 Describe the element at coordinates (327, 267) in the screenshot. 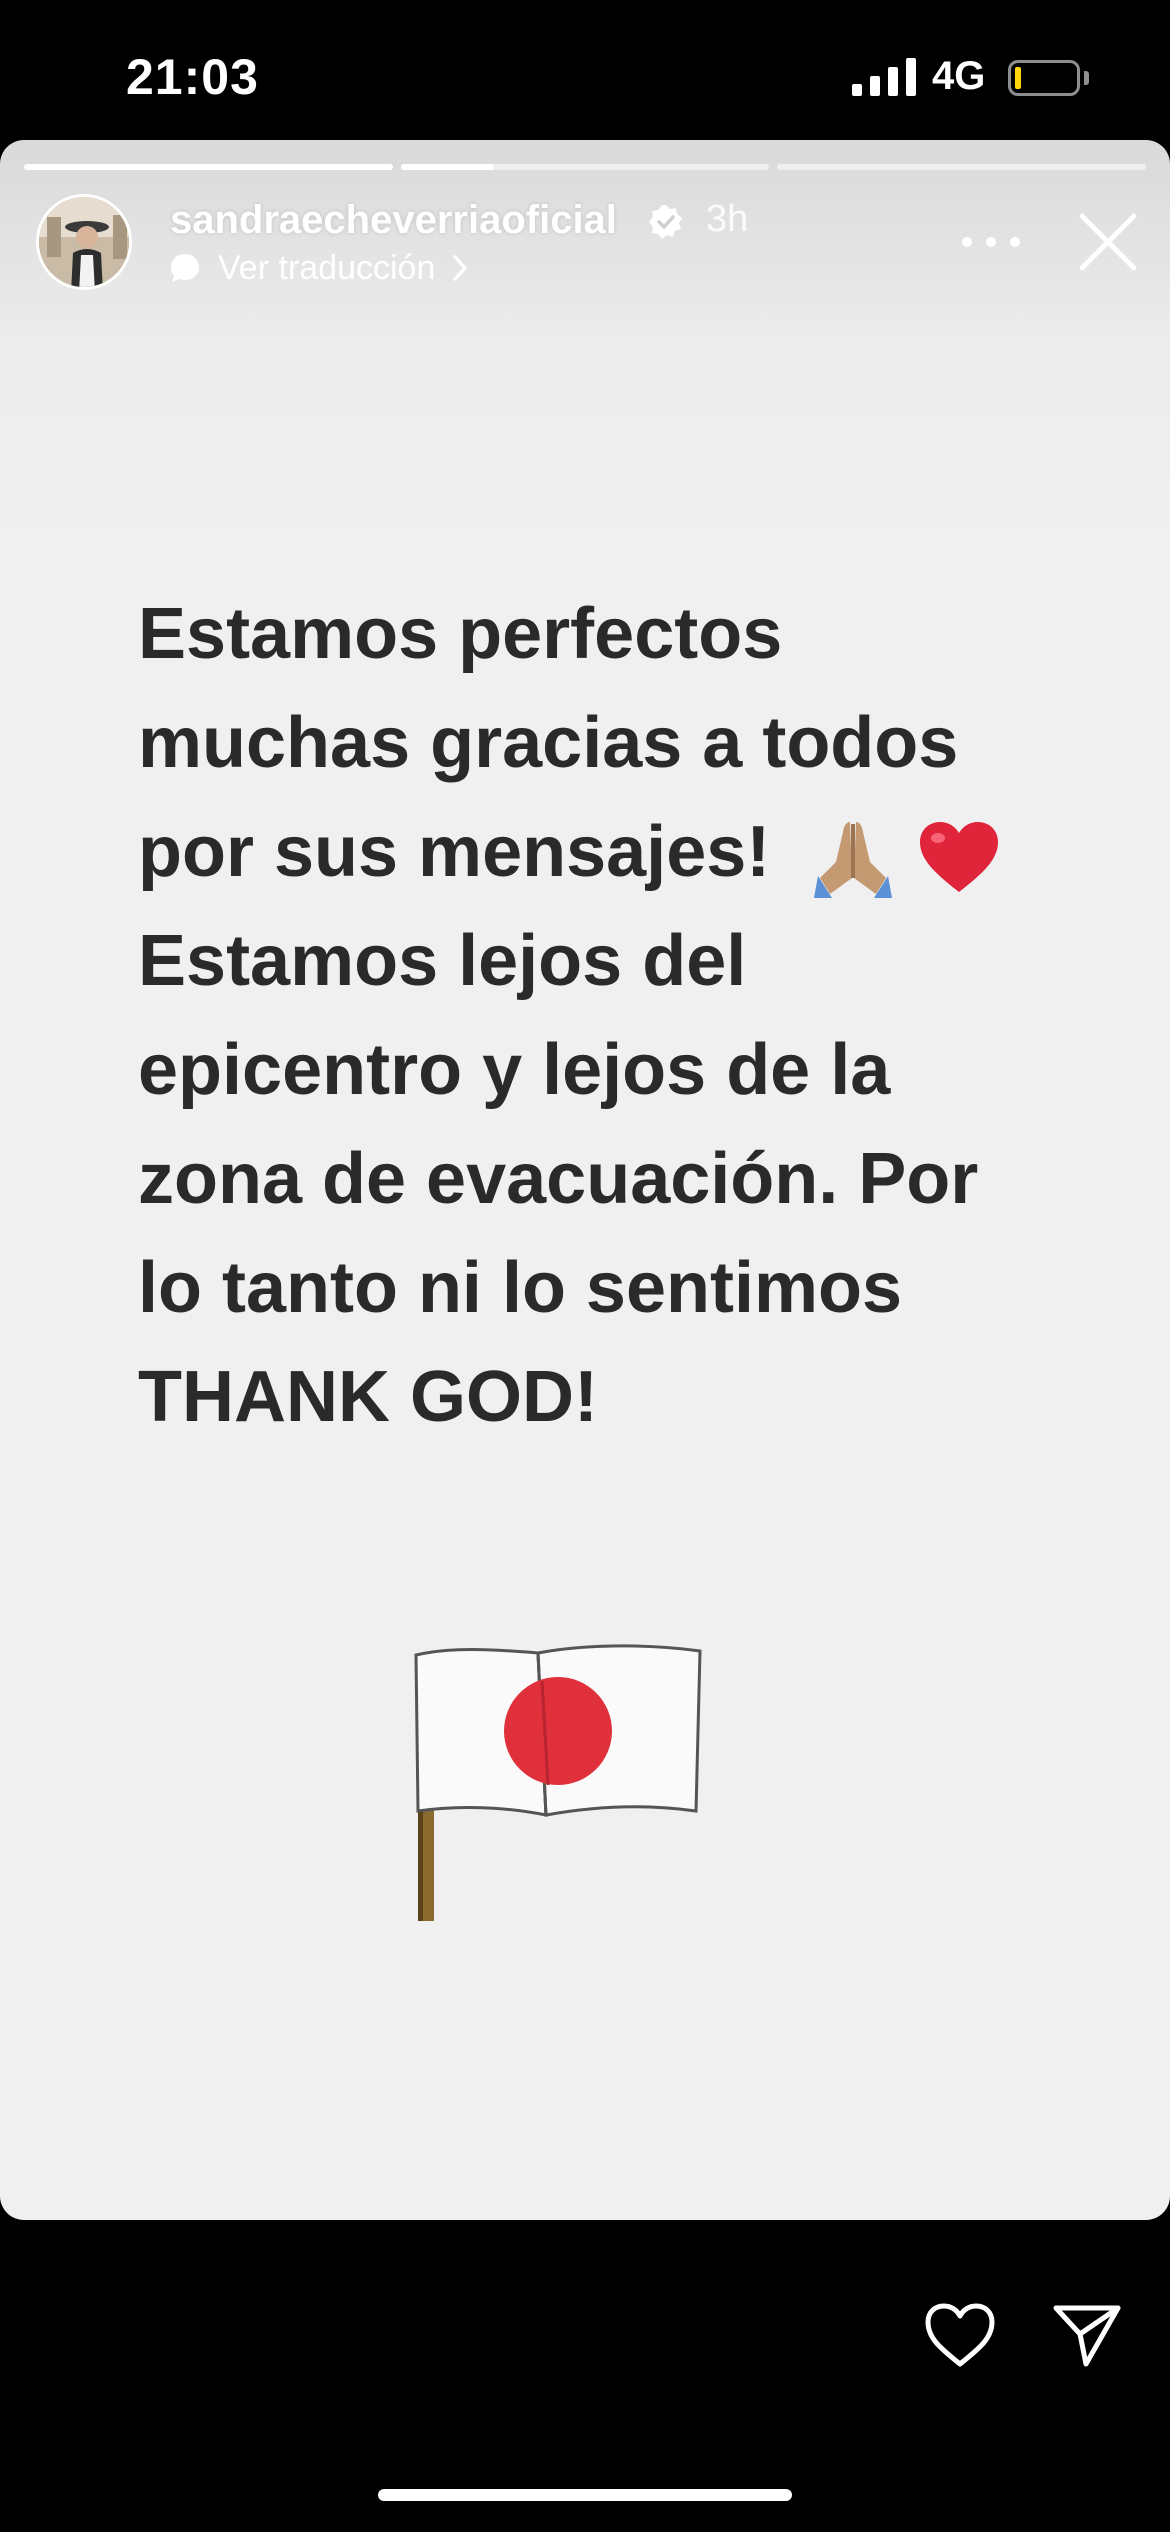

I see `translate-label: Ver traducción` at that location.